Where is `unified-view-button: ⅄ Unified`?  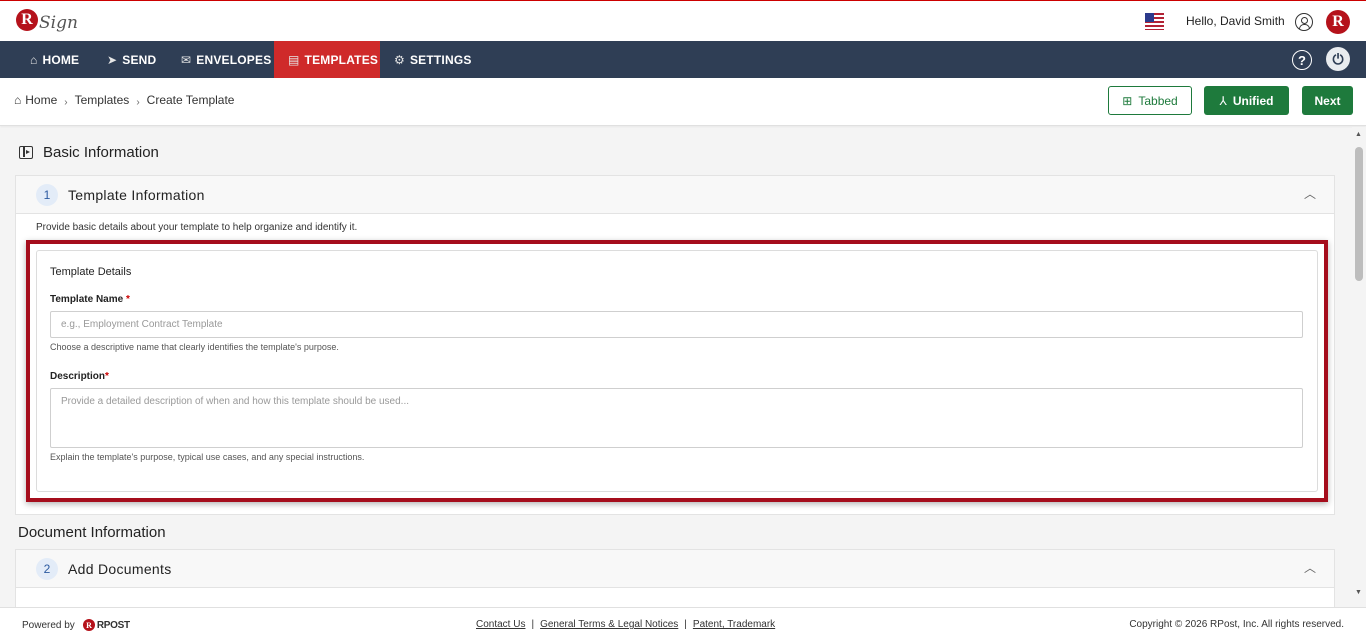 unified-view-button: ⅄ Unified is located at coordinates (1246, 100).